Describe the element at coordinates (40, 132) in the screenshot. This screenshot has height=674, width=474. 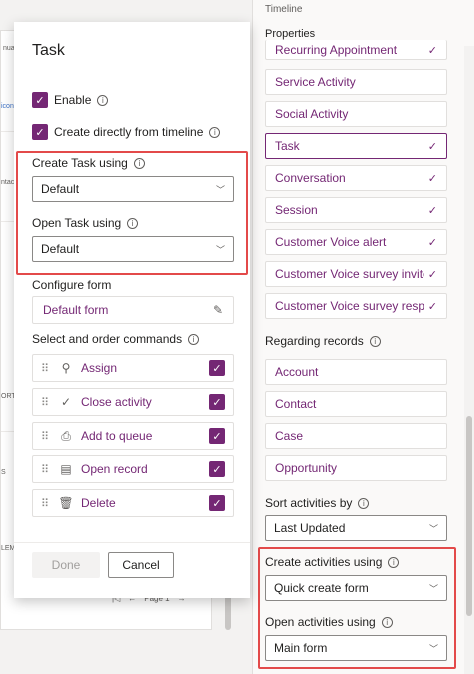
I see `create-from-timeline-checkbox: ✓` at that location.